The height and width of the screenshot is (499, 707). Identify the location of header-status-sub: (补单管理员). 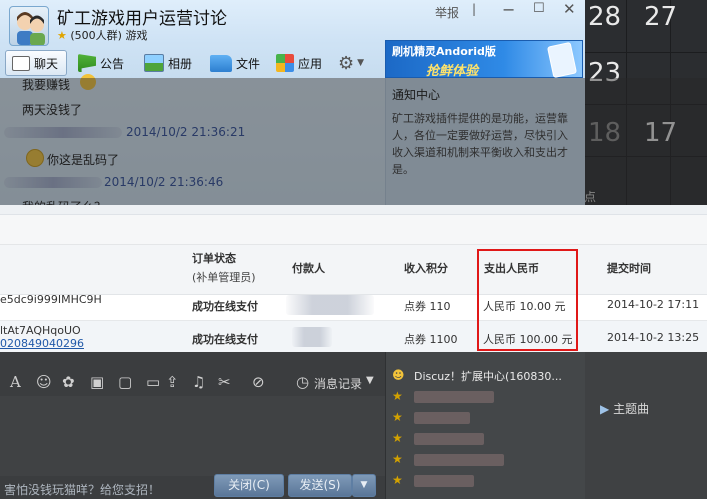
(224, 277).